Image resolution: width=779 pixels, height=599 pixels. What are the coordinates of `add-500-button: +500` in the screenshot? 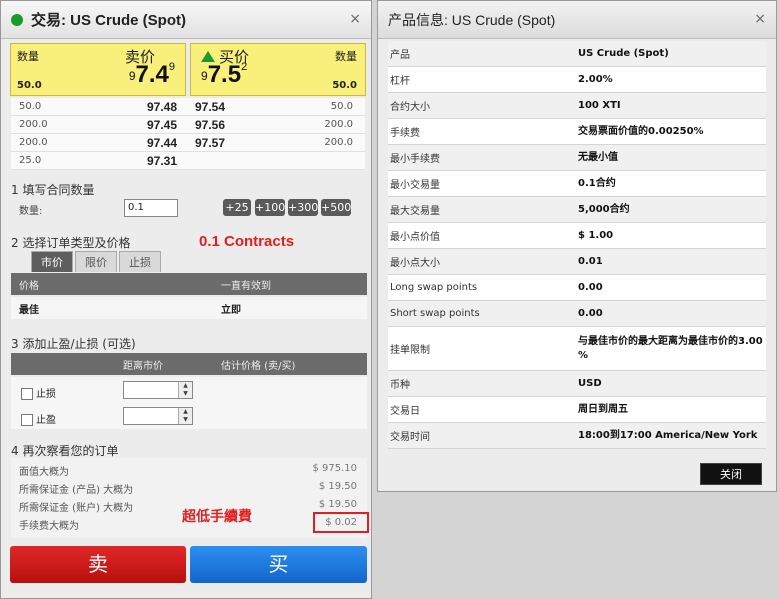 It's located at (336, 207).